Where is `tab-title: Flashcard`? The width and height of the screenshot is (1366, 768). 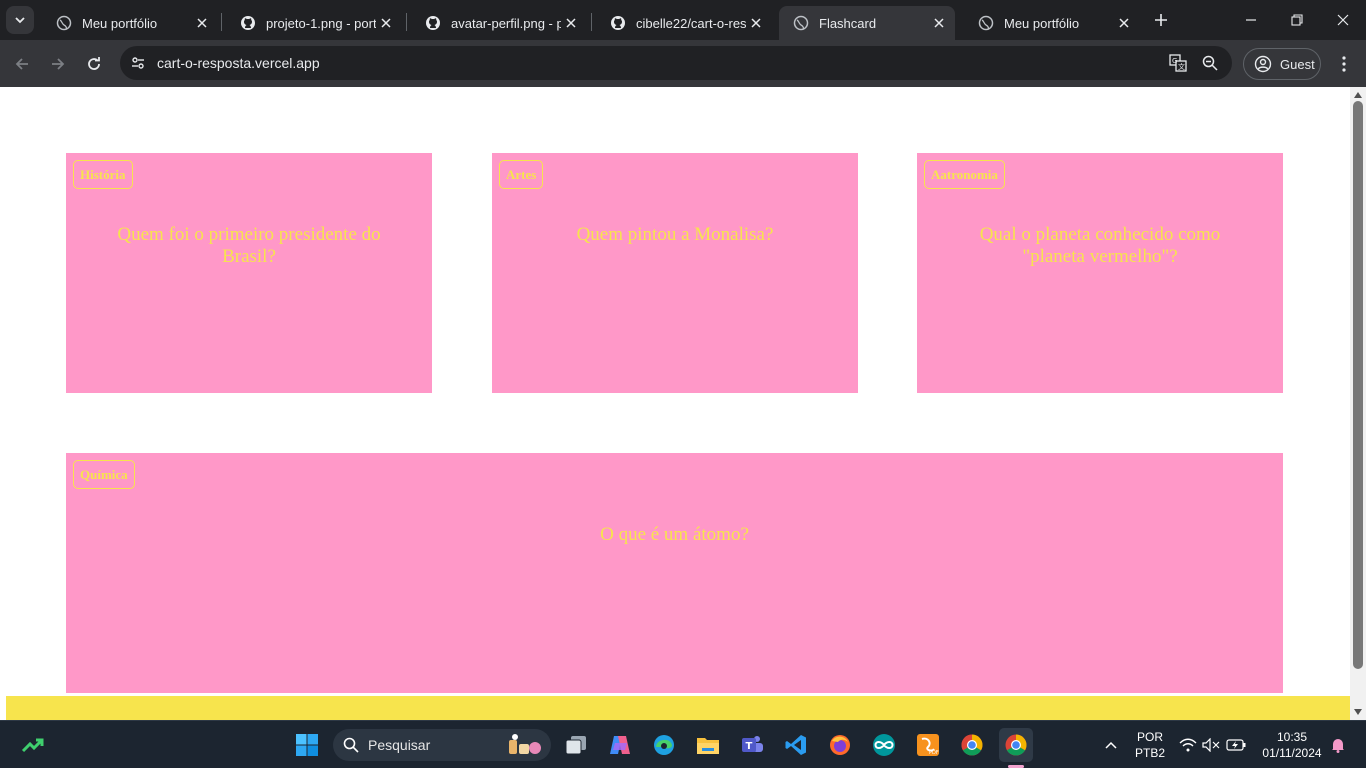
tab-title: Flashcard is located at coordinates (848, 23).